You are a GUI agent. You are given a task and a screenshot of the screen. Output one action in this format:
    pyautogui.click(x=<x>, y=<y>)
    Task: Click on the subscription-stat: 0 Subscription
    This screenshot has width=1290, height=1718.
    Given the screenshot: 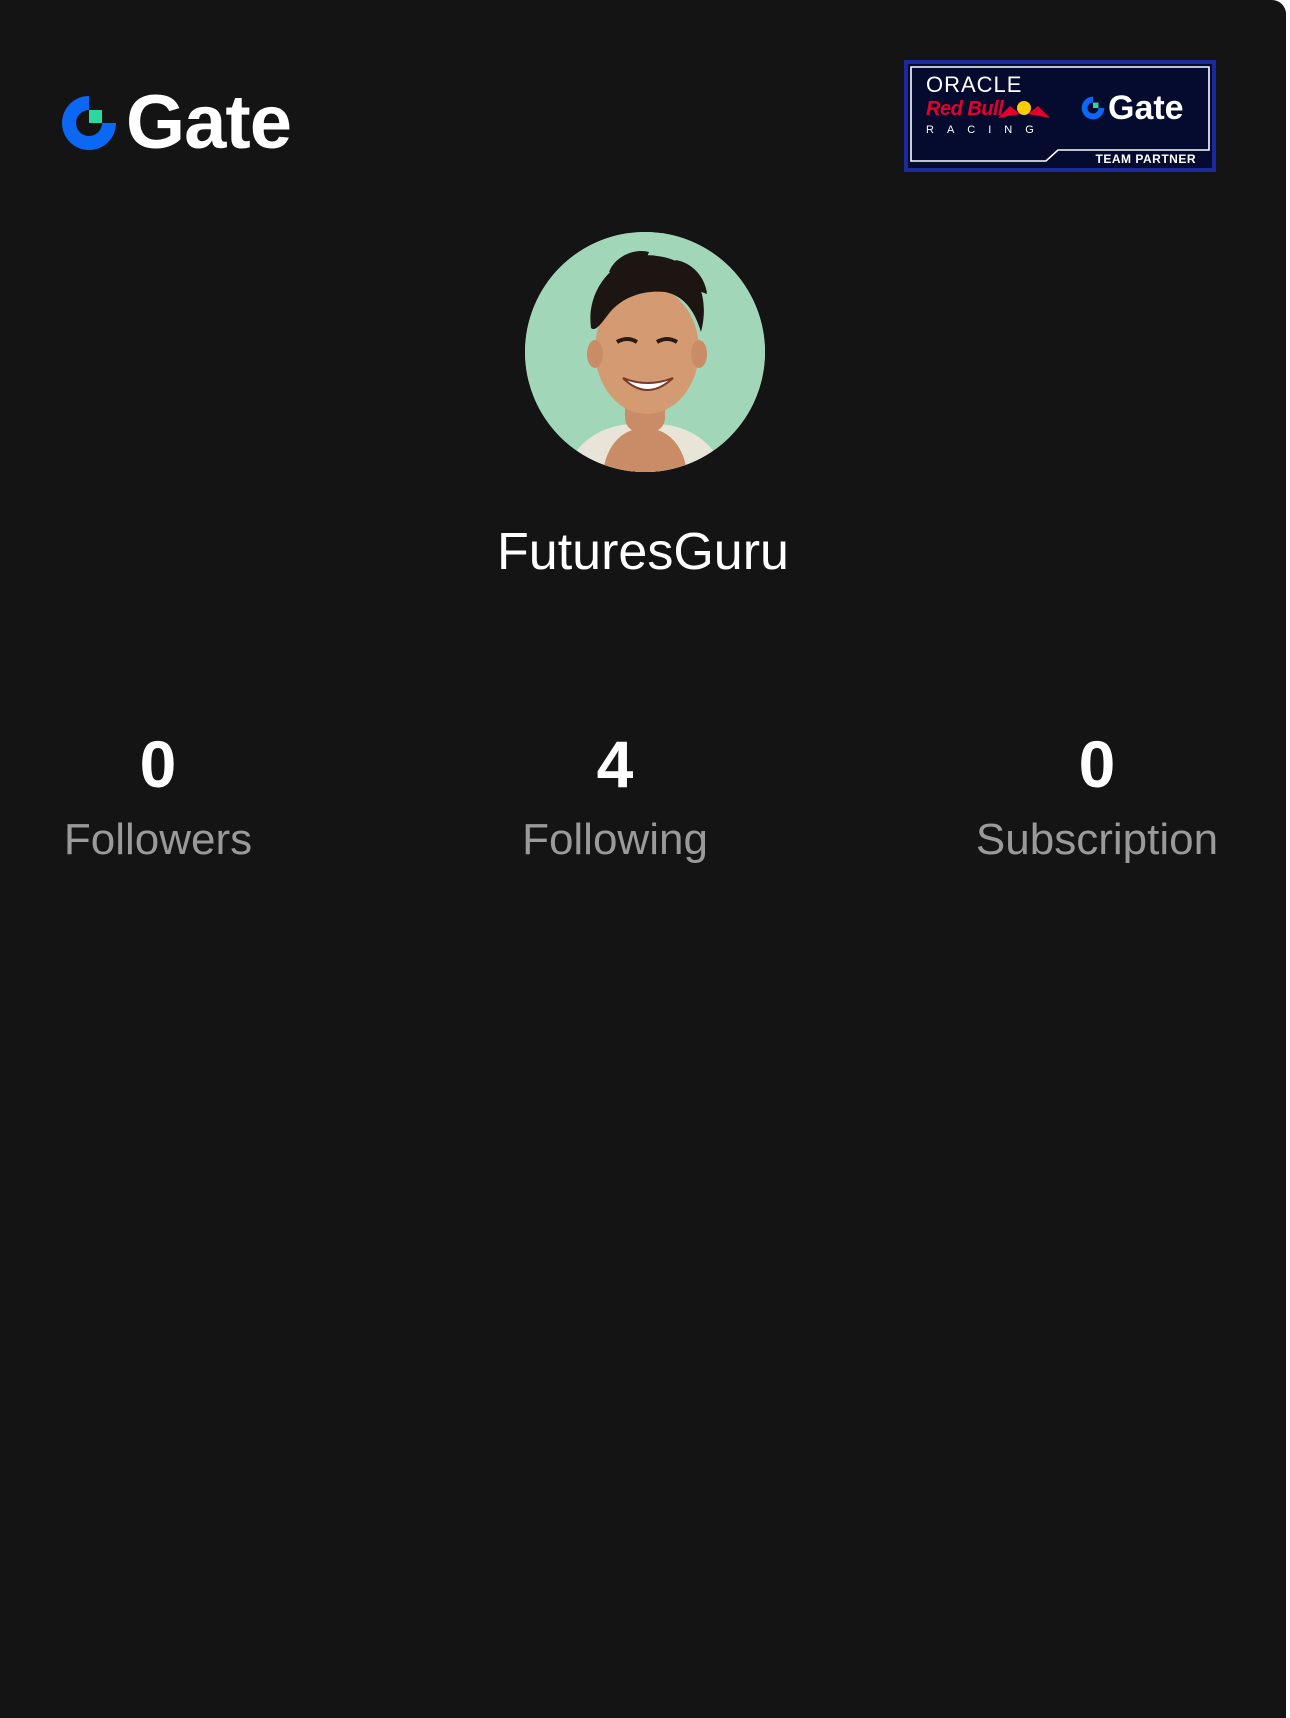 What is the action you would take?
    pyautogui.click(x=1097, y=795)
    